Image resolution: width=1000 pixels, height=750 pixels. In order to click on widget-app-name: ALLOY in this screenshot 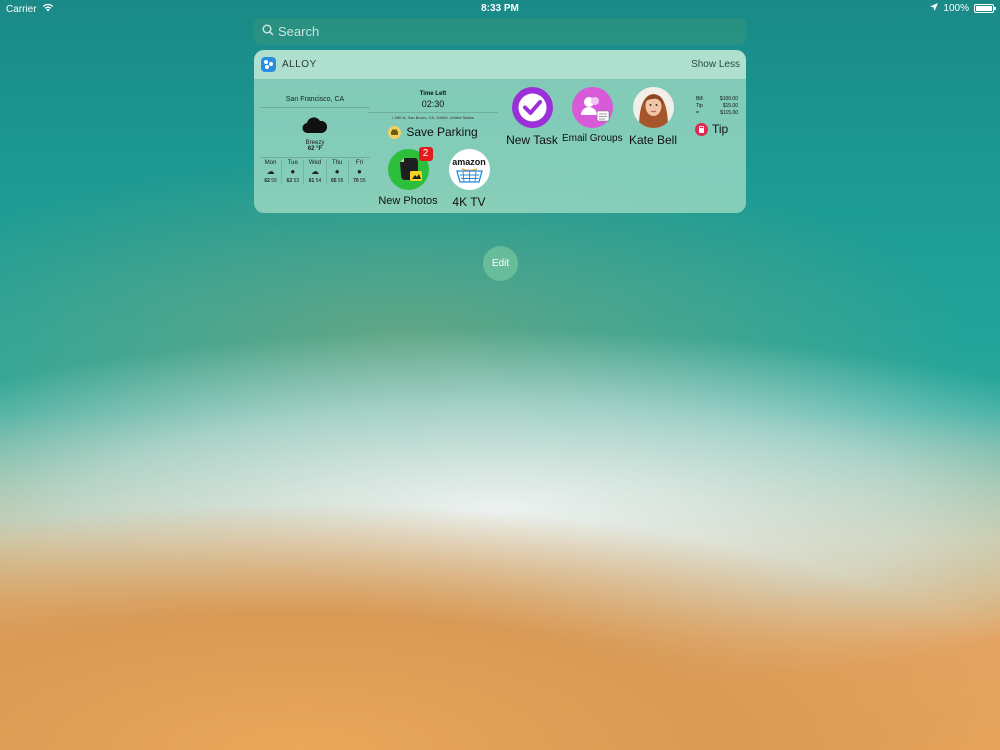, I will do `click(299, 64)`.